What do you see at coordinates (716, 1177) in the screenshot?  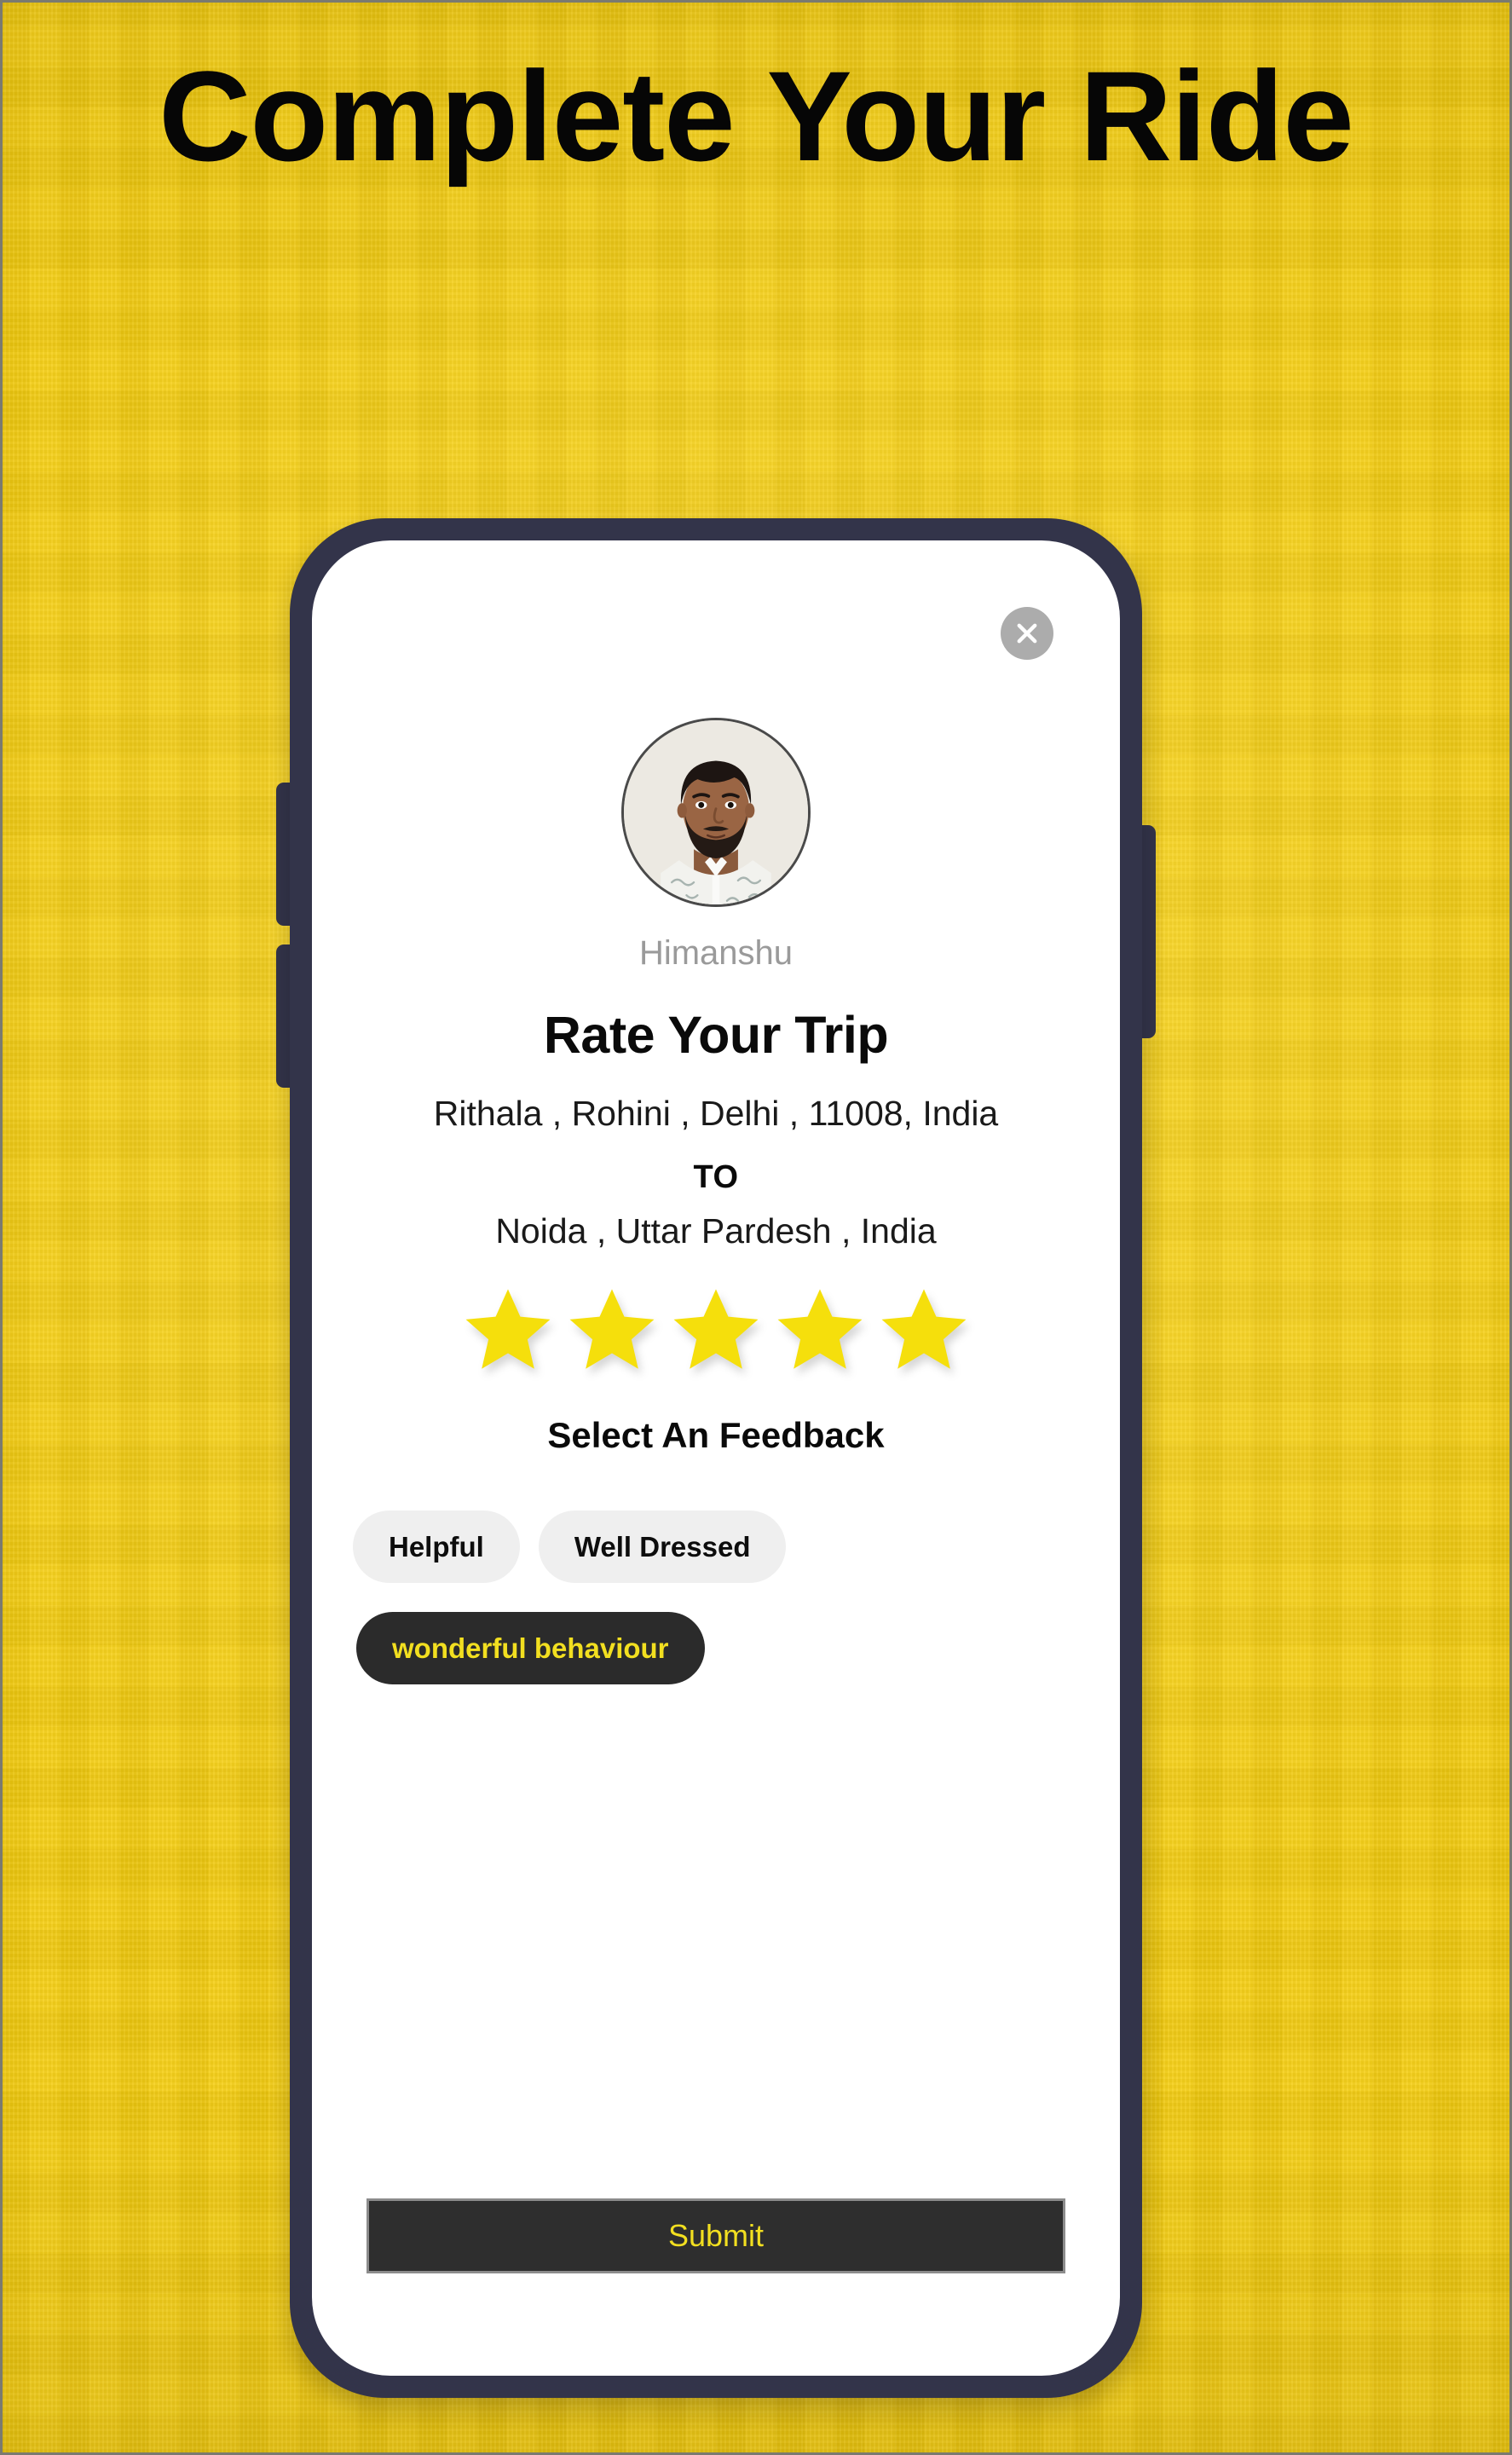 I see `to-label: TO` at bounding box center [716, 1177].